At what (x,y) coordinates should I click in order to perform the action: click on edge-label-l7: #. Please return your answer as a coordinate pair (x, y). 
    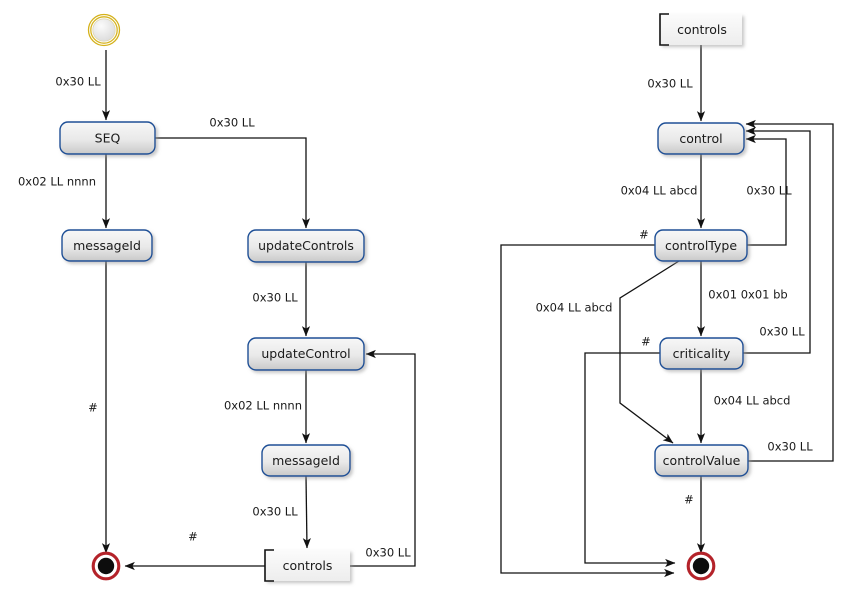
    Looking at the image, I should click on (93, 408).